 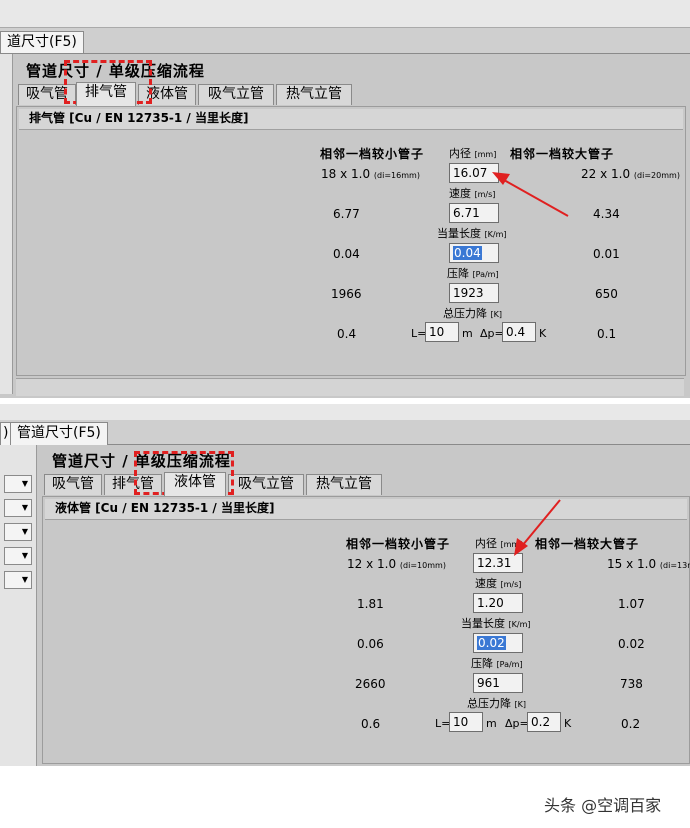 I want to click on tab-discharge: 排气管, so click(x=106, y=94).